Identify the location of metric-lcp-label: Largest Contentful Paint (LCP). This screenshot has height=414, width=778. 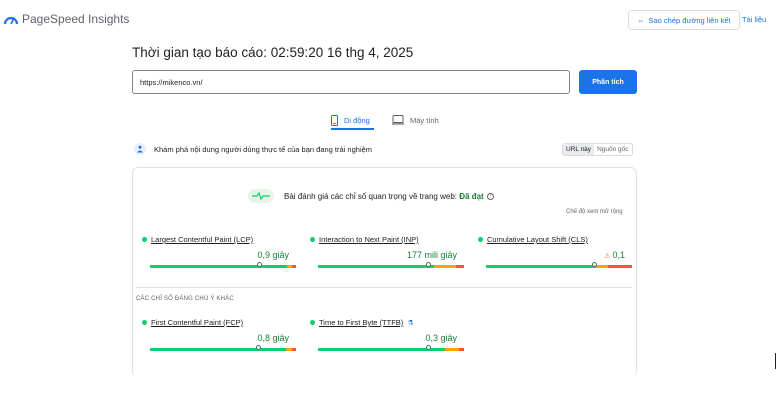
(202, 239).